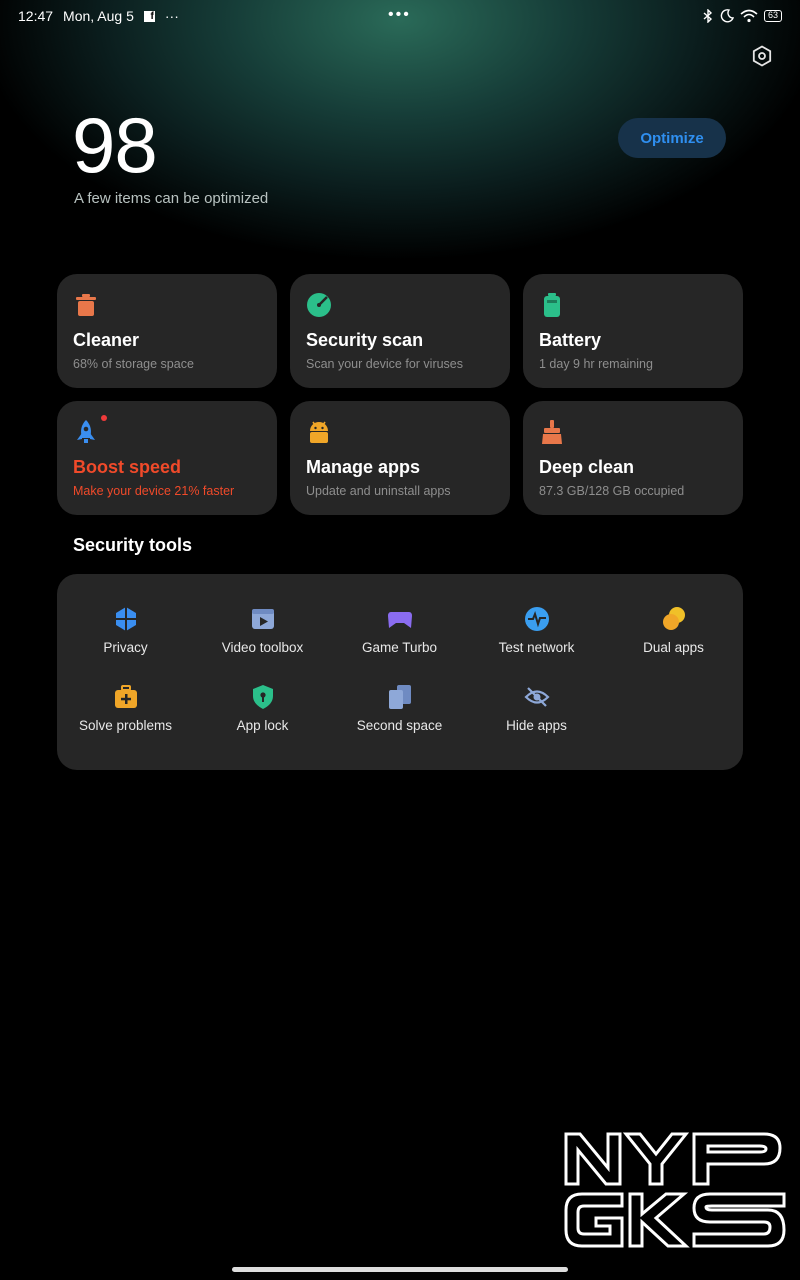  I want to click on radar-icon, so click(319, 305).